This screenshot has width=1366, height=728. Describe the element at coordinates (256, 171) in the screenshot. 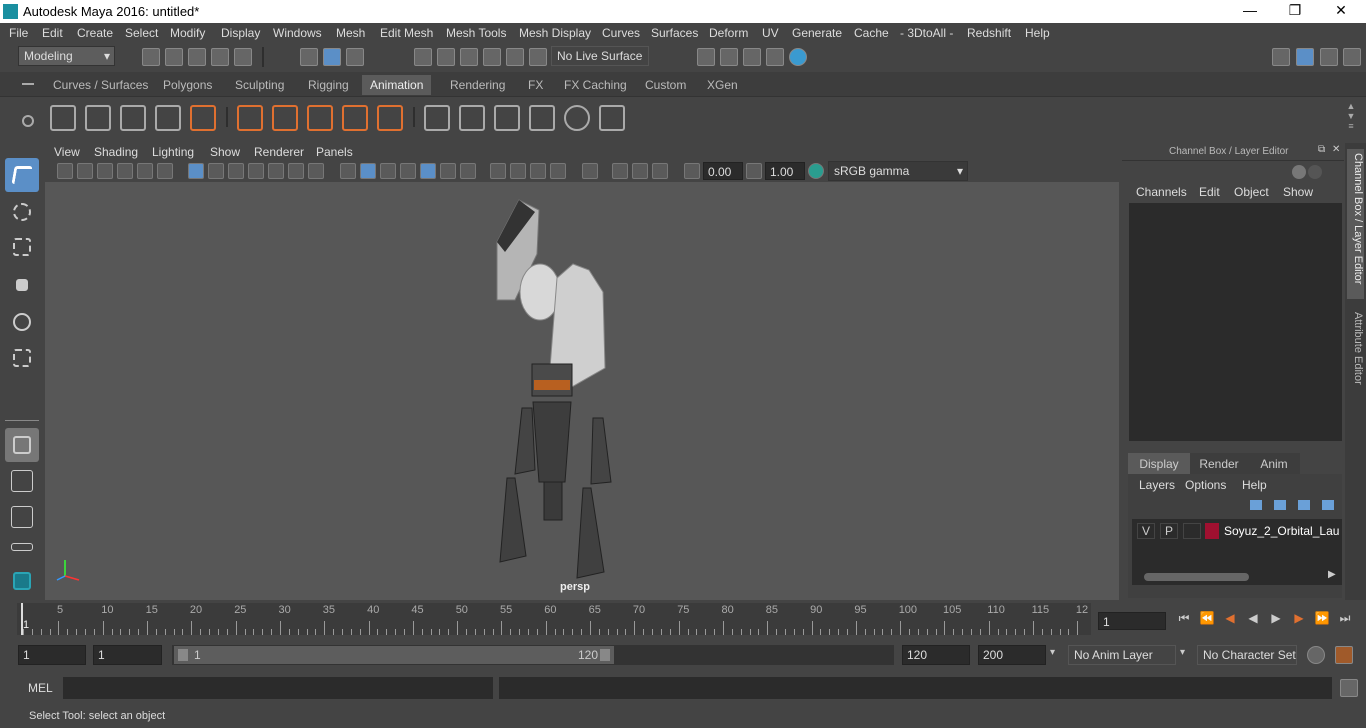

I see `gate-mask-icon` at that location.